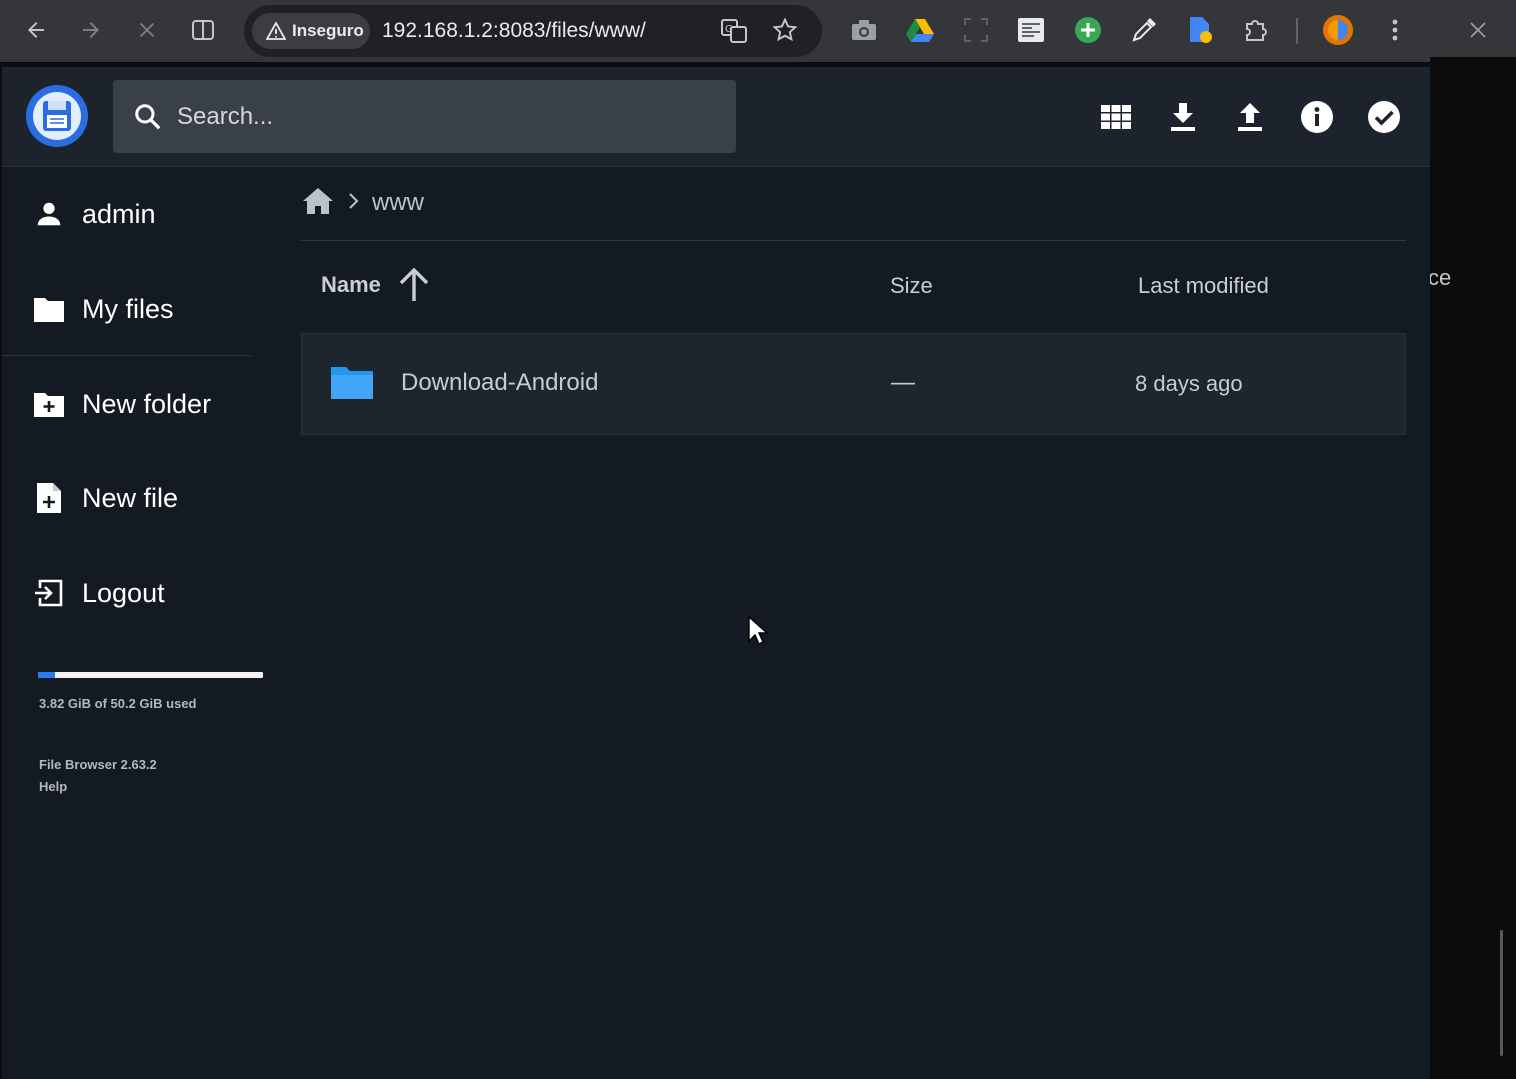 The width and height of the screenshot is (1516, 1079). I want to click on reader-extension-icon, so click(1031, 30).